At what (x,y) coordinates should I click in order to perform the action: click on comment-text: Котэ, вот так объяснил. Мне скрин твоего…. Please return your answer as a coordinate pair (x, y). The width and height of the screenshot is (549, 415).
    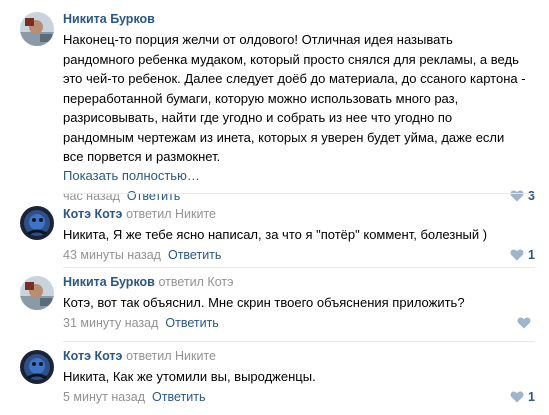
    Looking at the image, I should click on (264, 302).